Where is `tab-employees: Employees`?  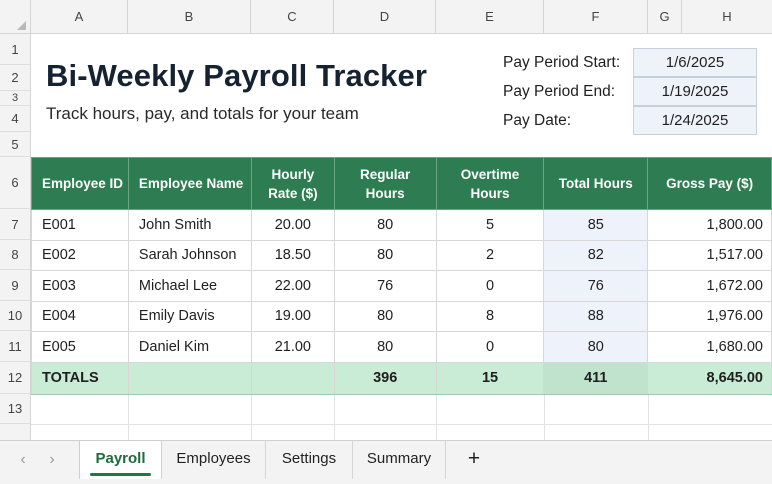 tab-employees: Employees is located at coordinates (214, 460).